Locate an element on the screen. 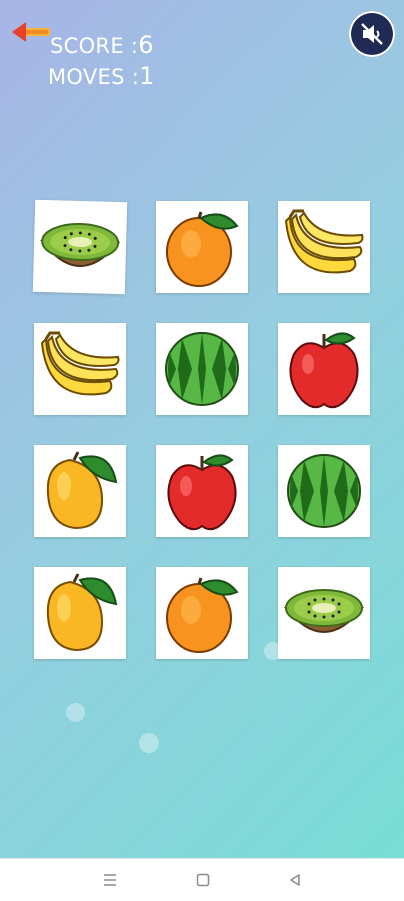 Image resolution: width=404 pixels, height=901 pixels. moves-row: MOVES :1 is located at coordinates (101, 76).